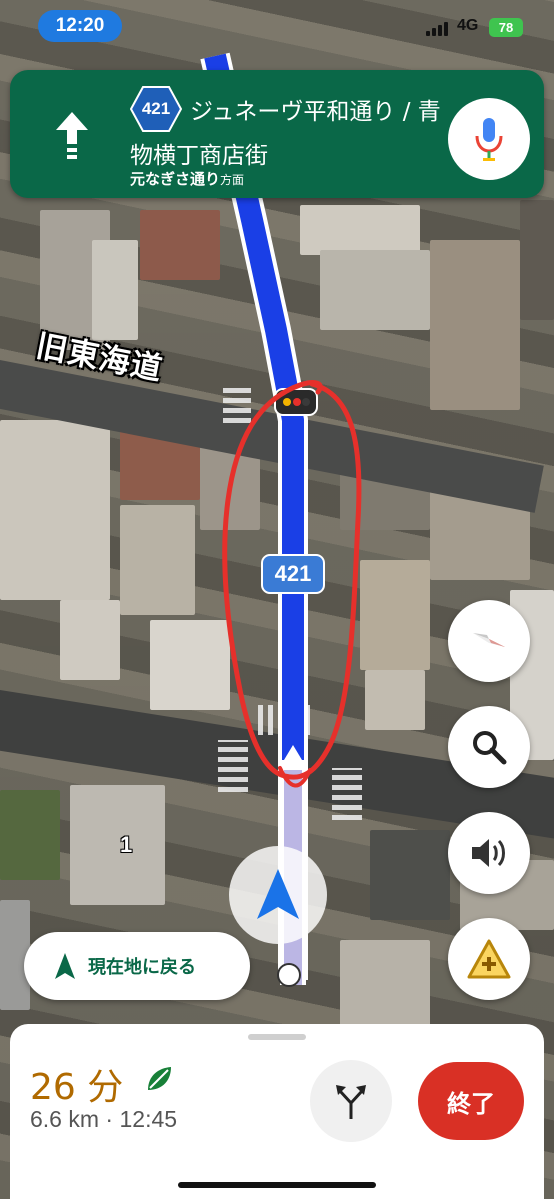 This screenshot has width=554, height=1199. Describe the element at coordinates (80, 26) in the screenshot. I see `status-time: 12:20` at that location.